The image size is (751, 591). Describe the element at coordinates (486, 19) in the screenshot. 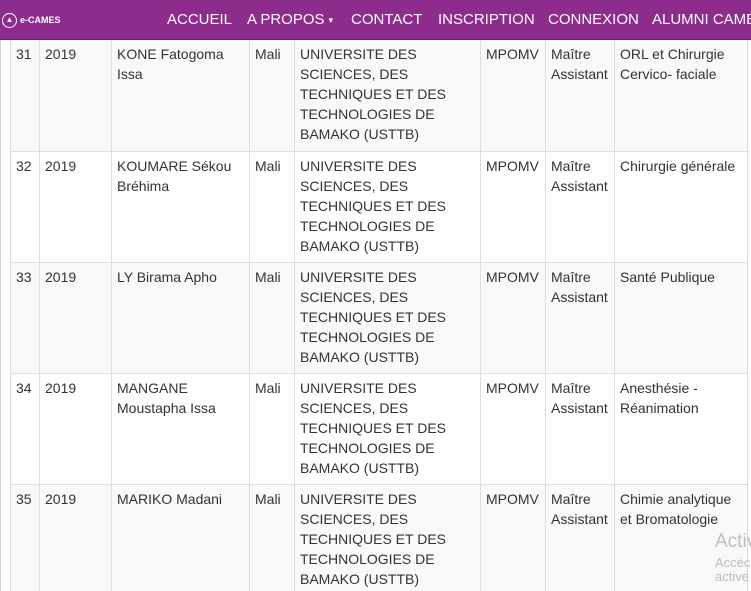

I see `nav-inscription: INSCRIPTION` at that location.